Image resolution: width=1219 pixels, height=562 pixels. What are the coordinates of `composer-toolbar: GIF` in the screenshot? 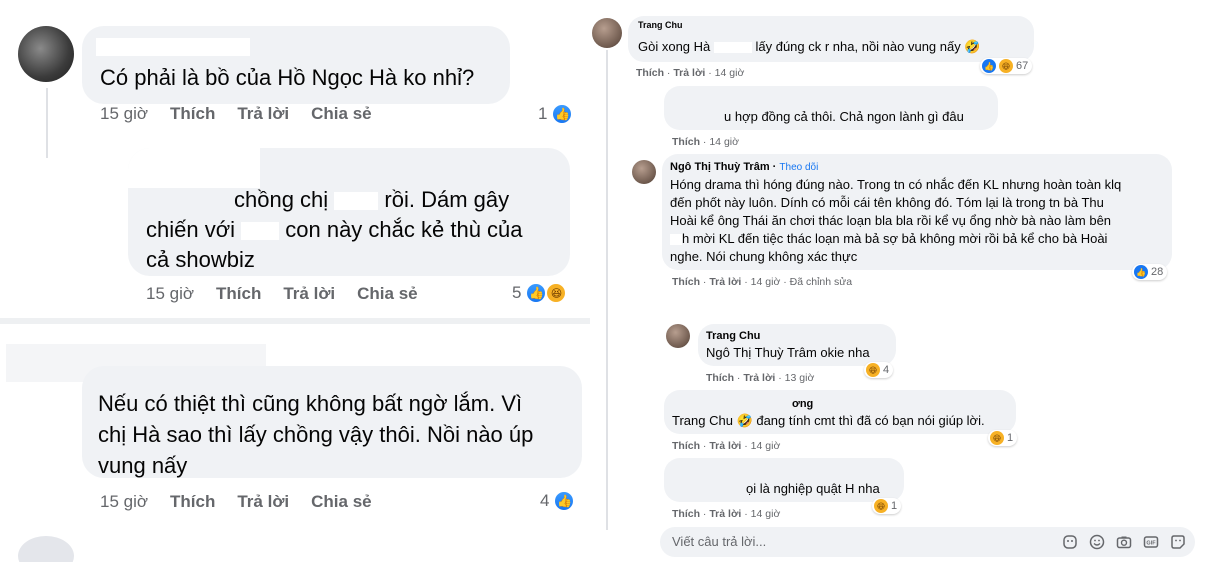 It's located at (1124, 542).